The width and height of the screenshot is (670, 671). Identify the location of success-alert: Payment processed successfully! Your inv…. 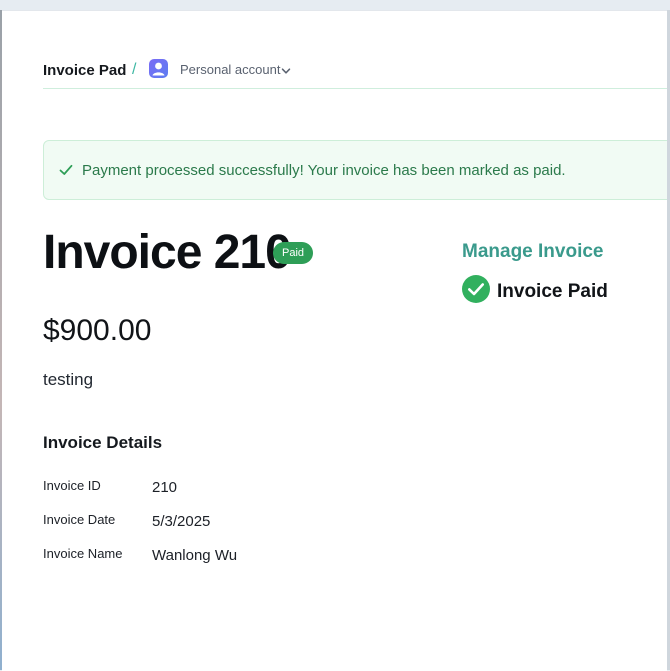
(355, 170).